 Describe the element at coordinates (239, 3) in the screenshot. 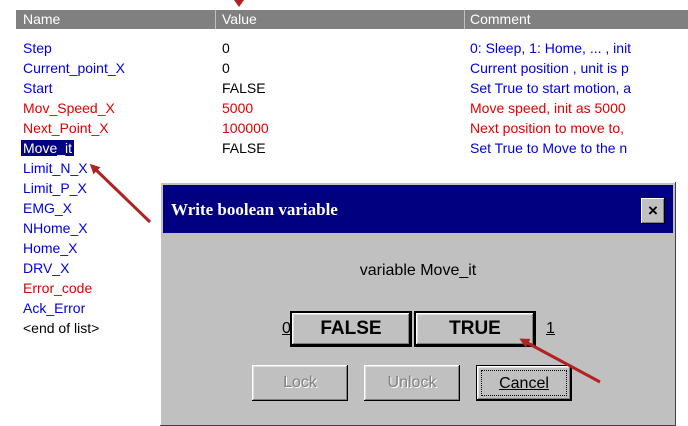

I see `top-arrow-tip` at that location.